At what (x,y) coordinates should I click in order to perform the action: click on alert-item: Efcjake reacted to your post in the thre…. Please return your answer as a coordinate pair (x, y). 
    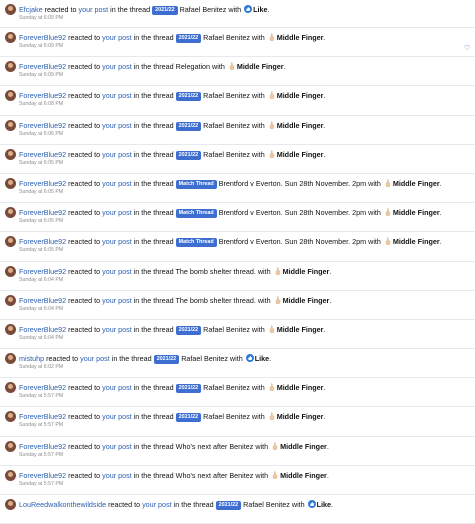
    Looking at the image, I should click on (237, 14).